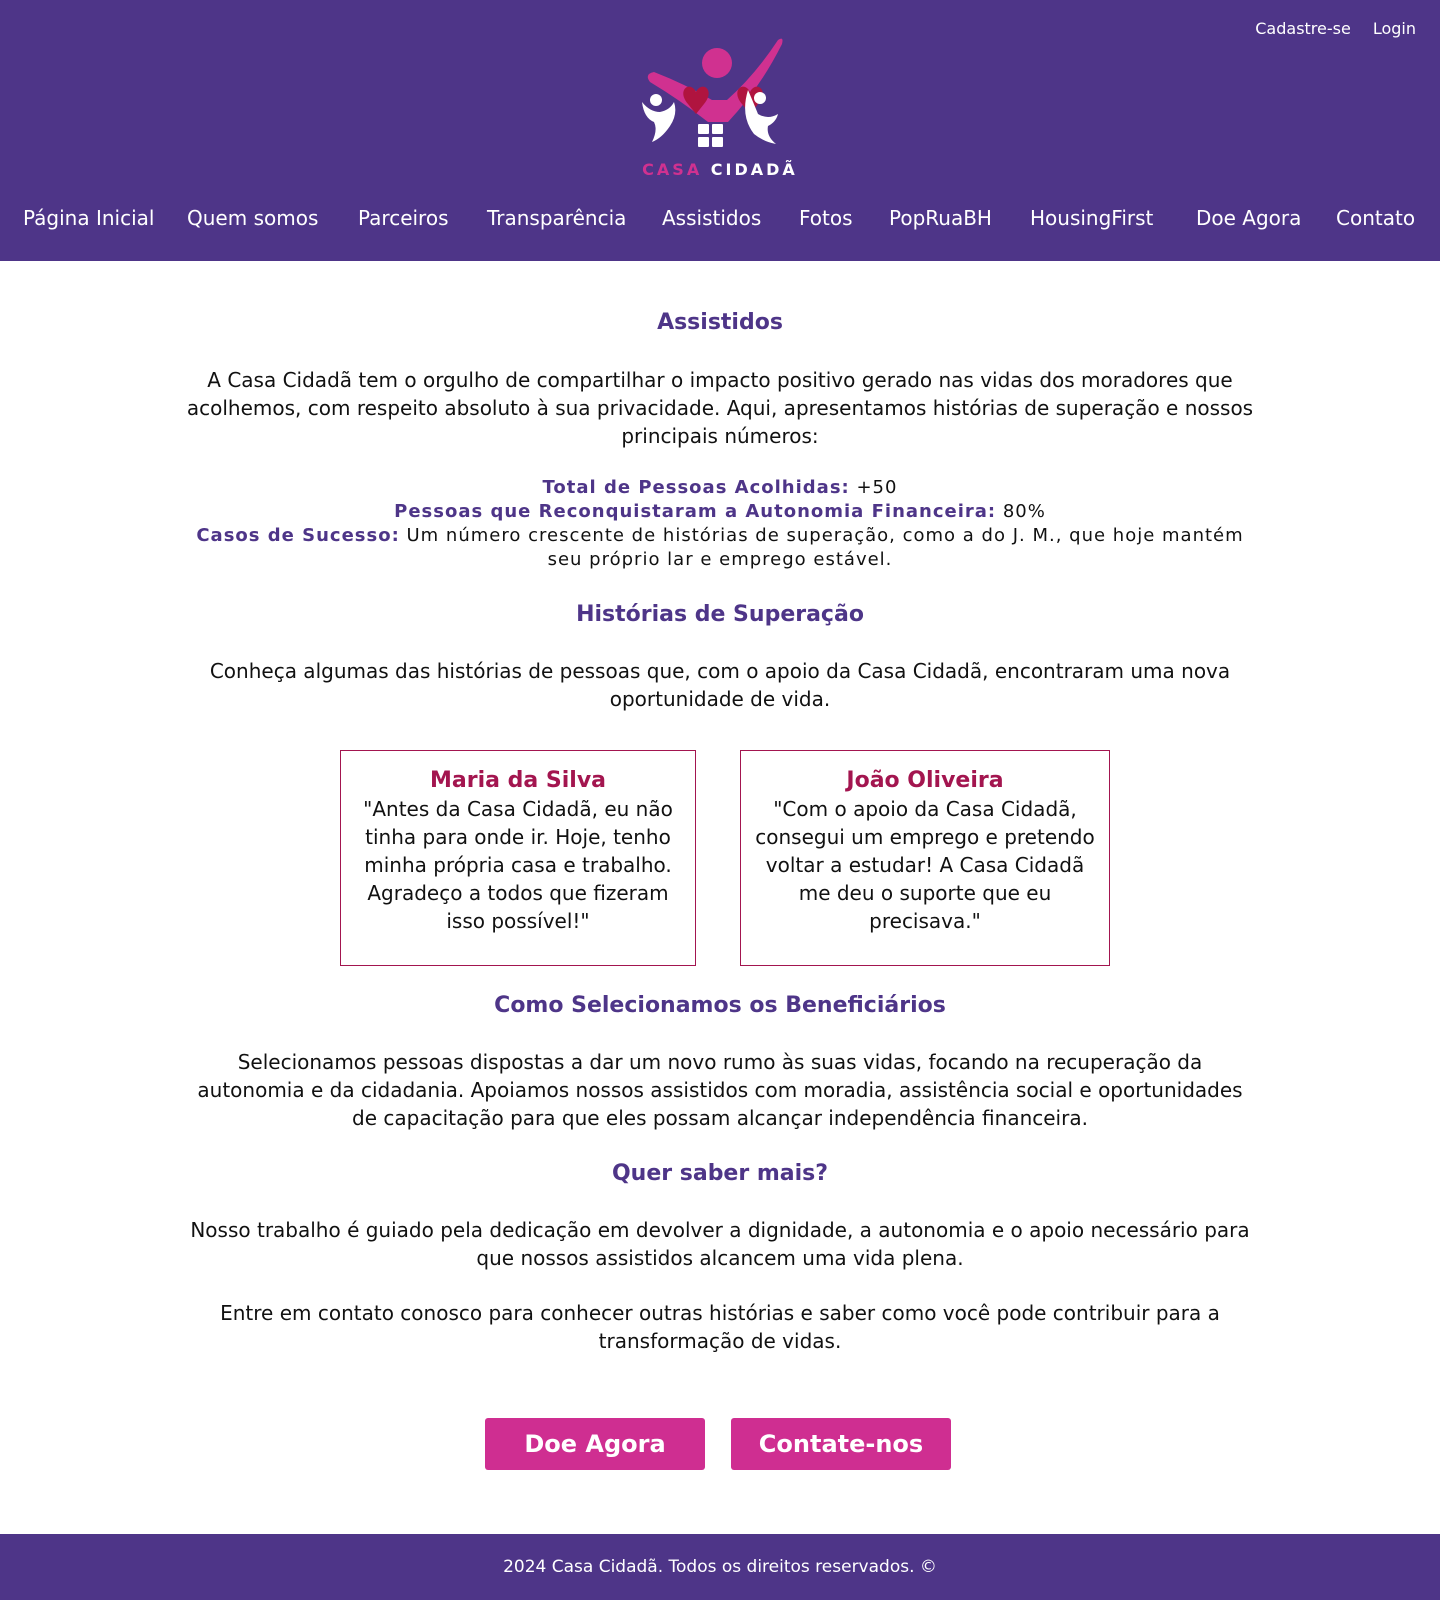 The height and width of the screenshot is (1600, 1440). Describe the element at coordinates (873, 487) in the screenshot. I see `stat-total-value: +50` at that location.